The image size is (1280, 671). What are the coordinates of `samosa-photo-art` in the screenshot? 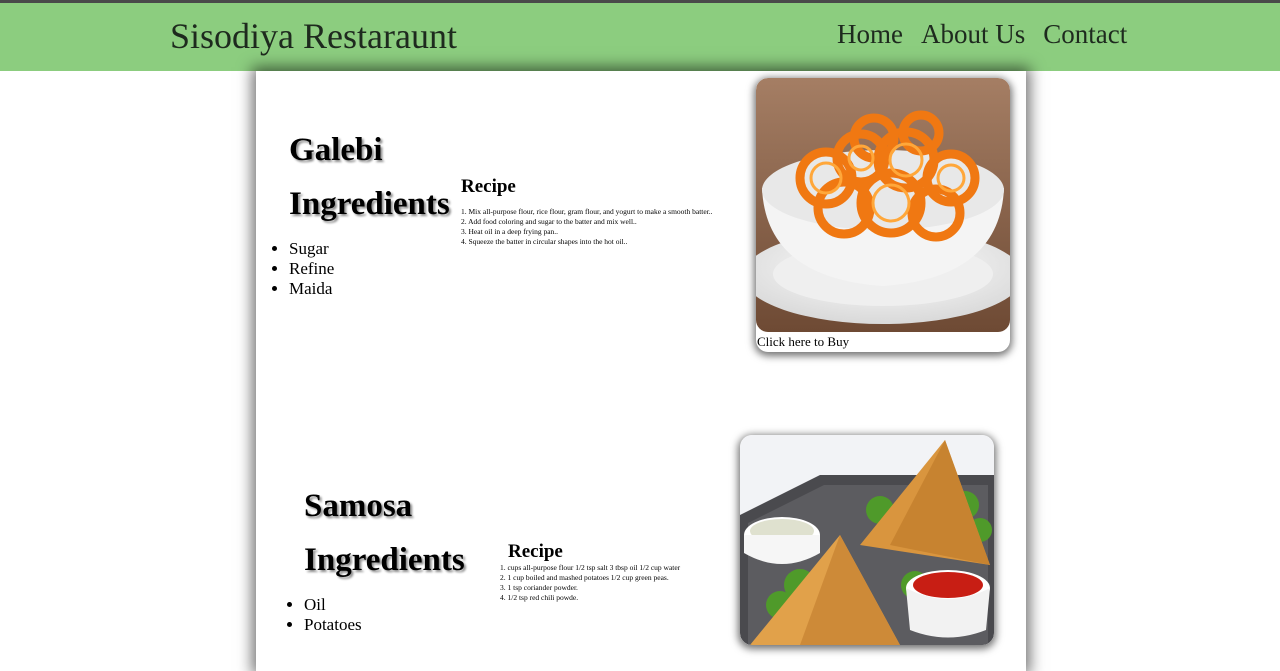 It's located at (867, 540).